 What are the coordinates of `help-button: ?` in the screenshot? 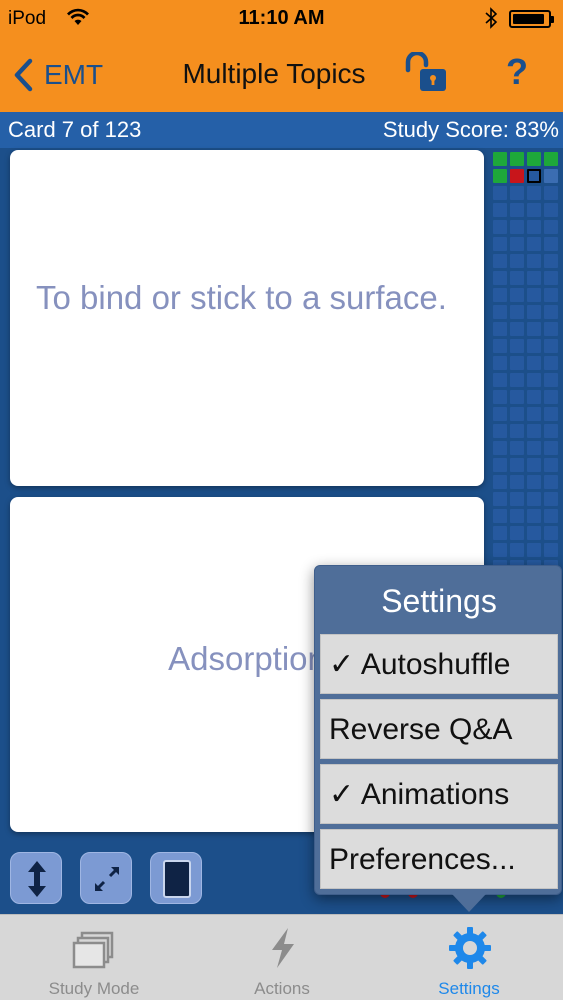 It's located at (517, 72).